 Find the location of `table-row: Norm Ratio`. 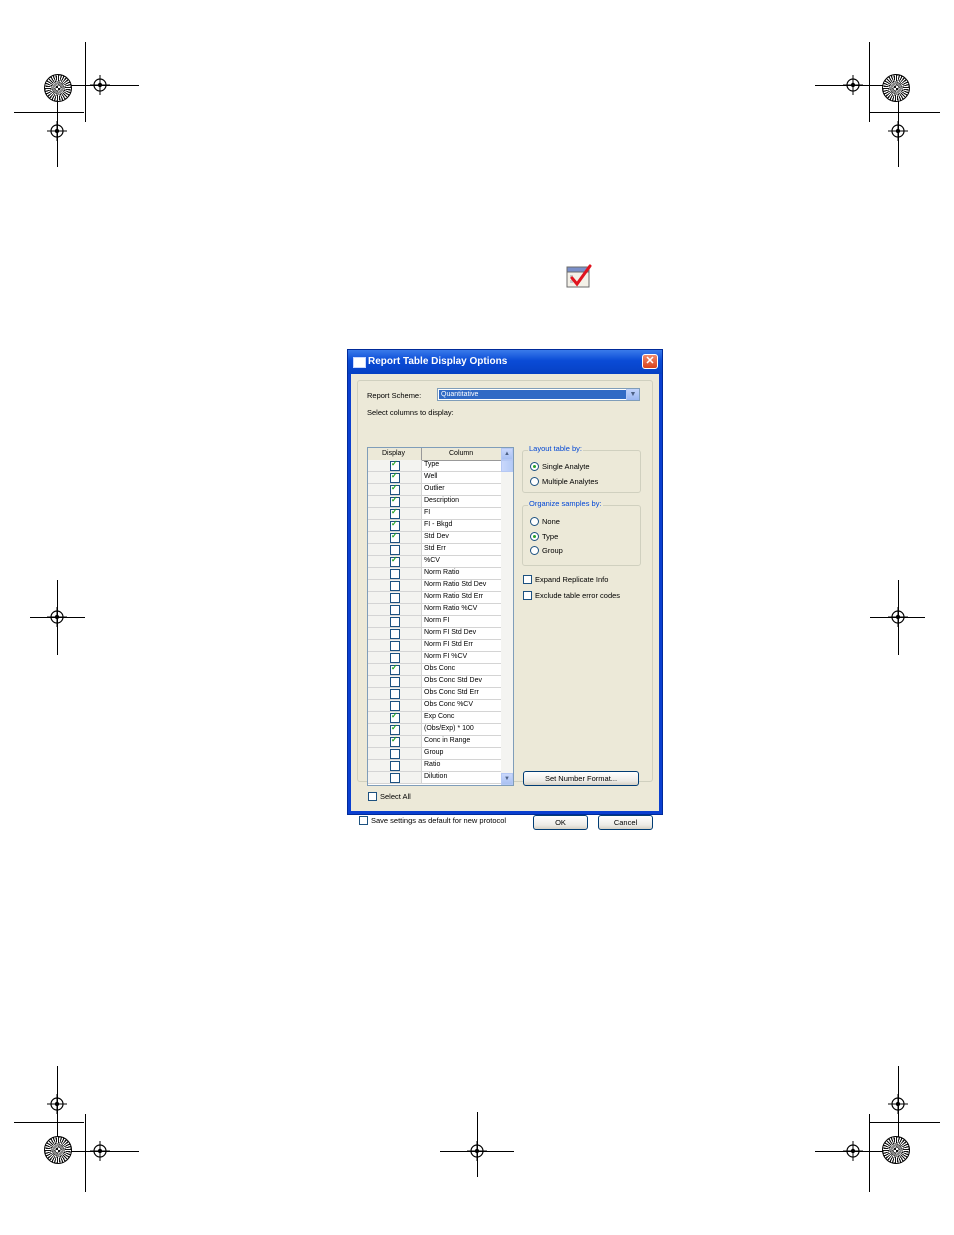

table-row: Norm Ratio is located at coordinates (434, 574).